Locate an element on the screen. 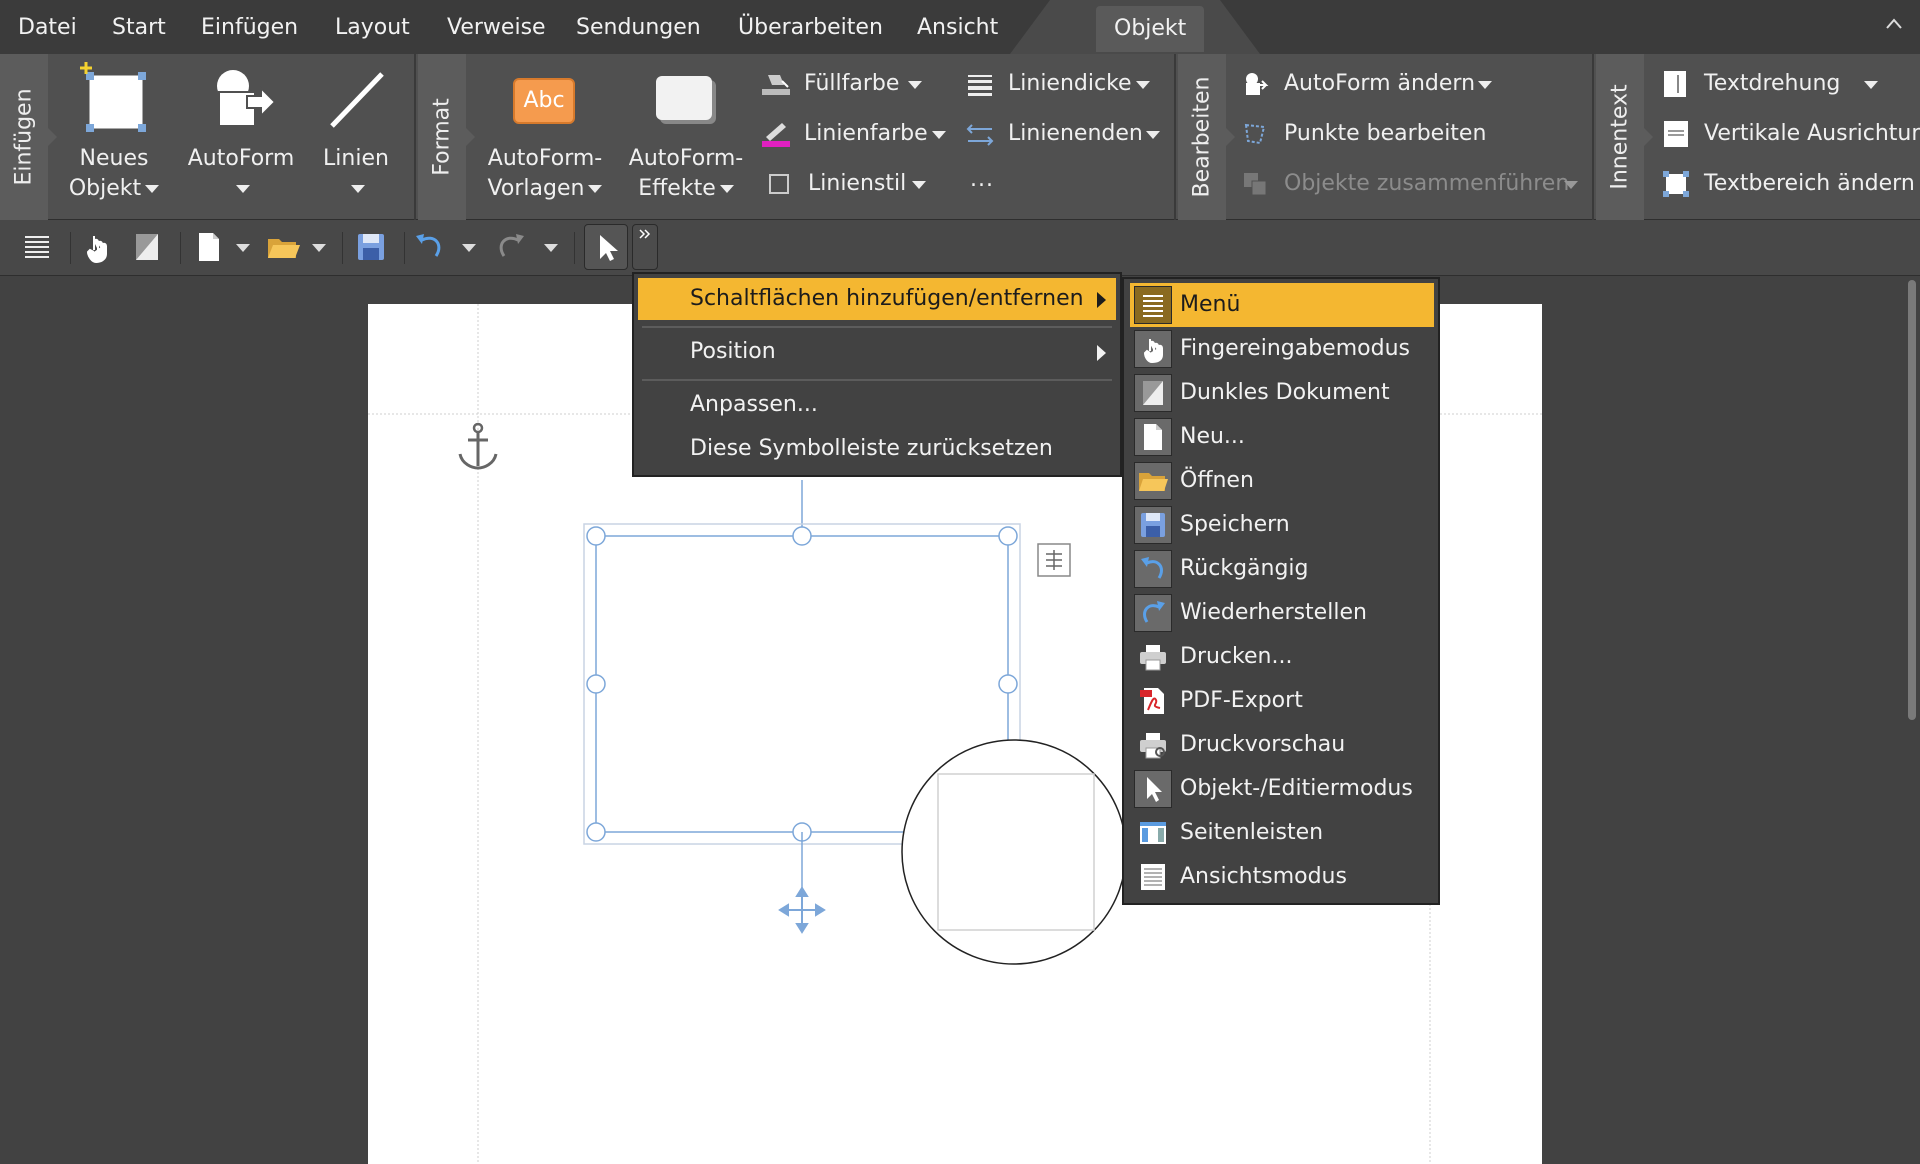 Image resolution: width=1920 pixels, height=1164 pixels. submenu-item-redo: Wiederherstellen is located at coordinates (1282, 613).